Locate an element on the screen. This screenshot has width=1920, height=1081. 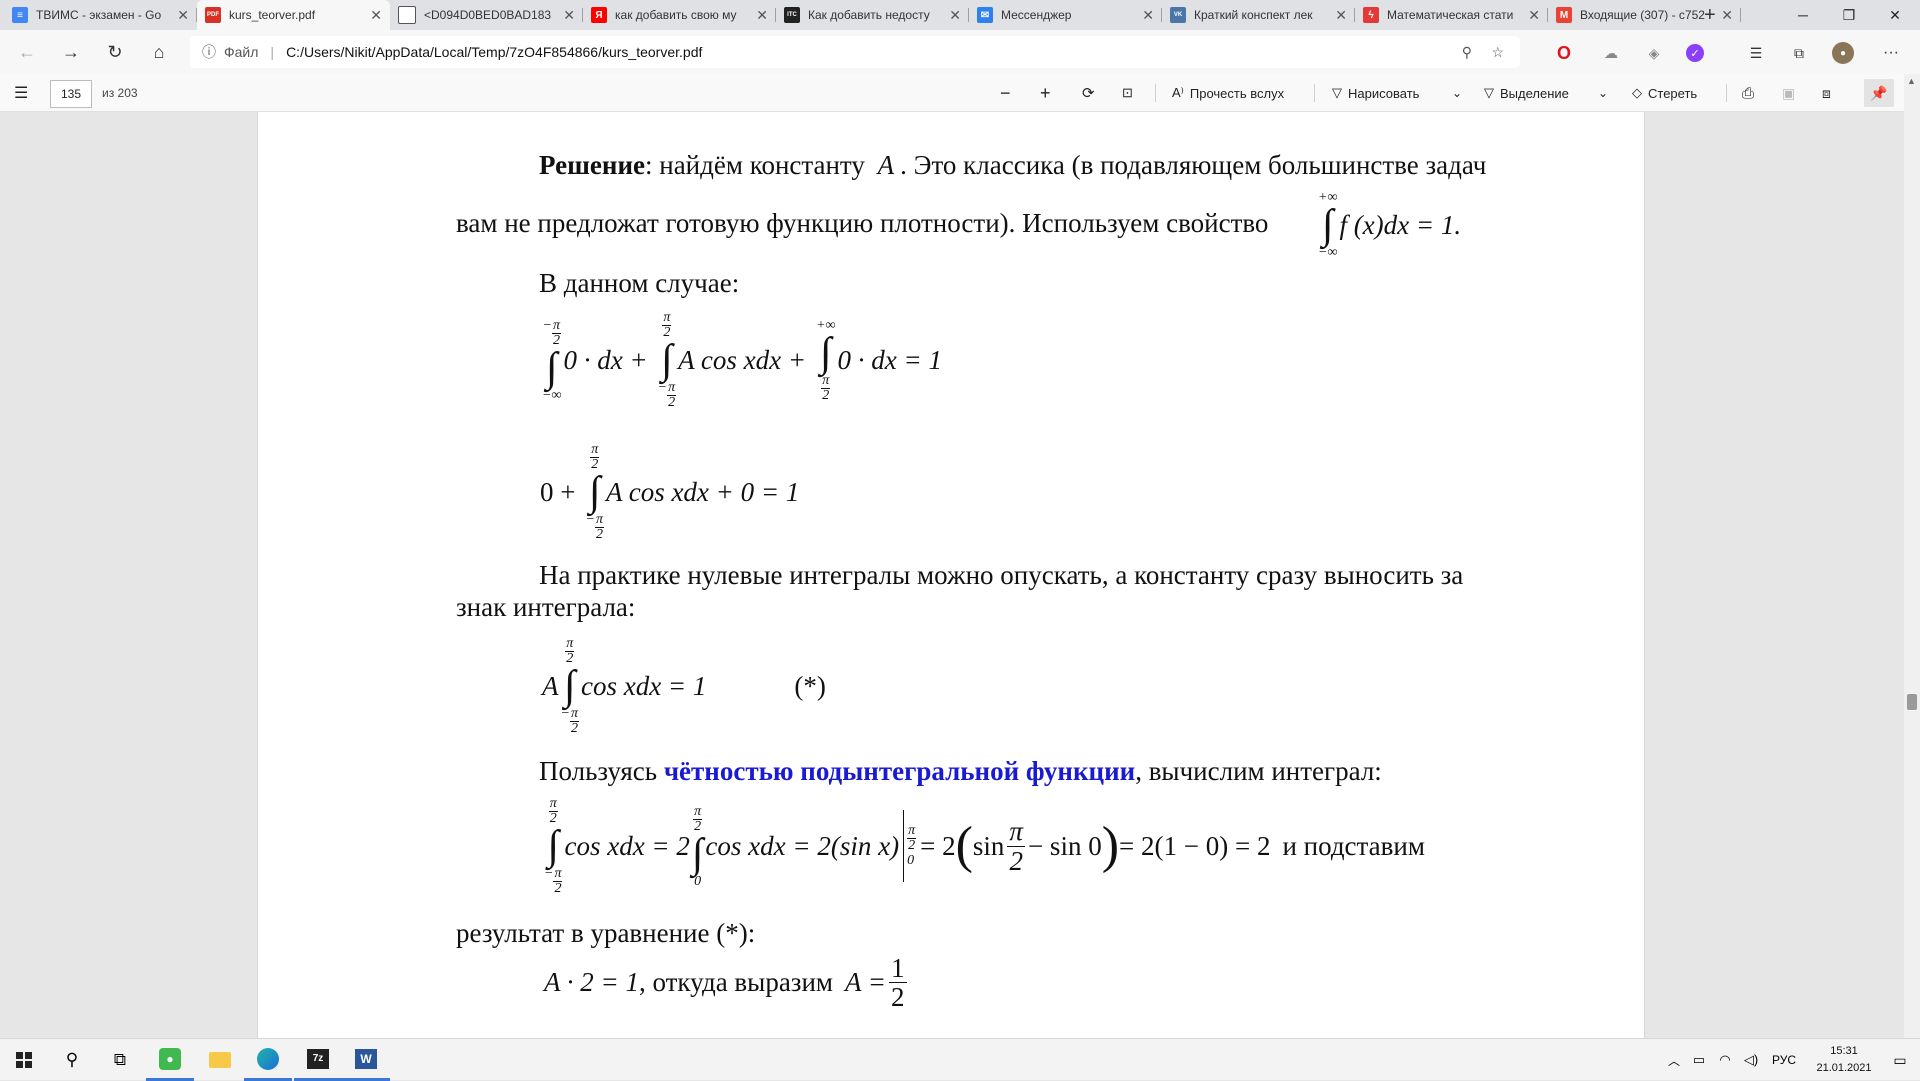
tab-7: ϟ Математическая стати ✕ is located at coordinates (1451, 15).